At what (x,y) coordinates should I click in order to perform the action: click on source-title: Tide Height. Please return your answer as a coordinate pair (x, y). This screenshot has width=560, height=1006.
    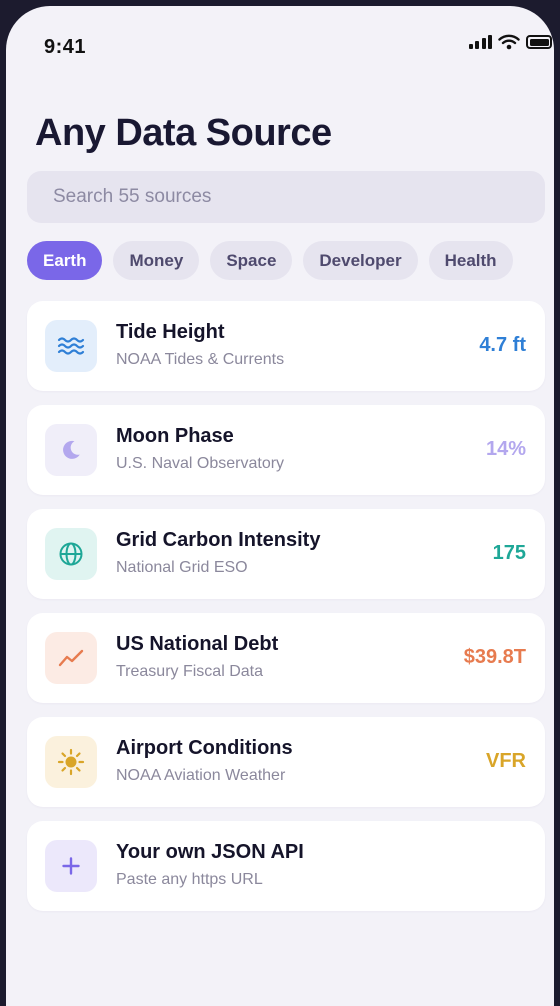
    Looking at the image, I should click on (170, 332).